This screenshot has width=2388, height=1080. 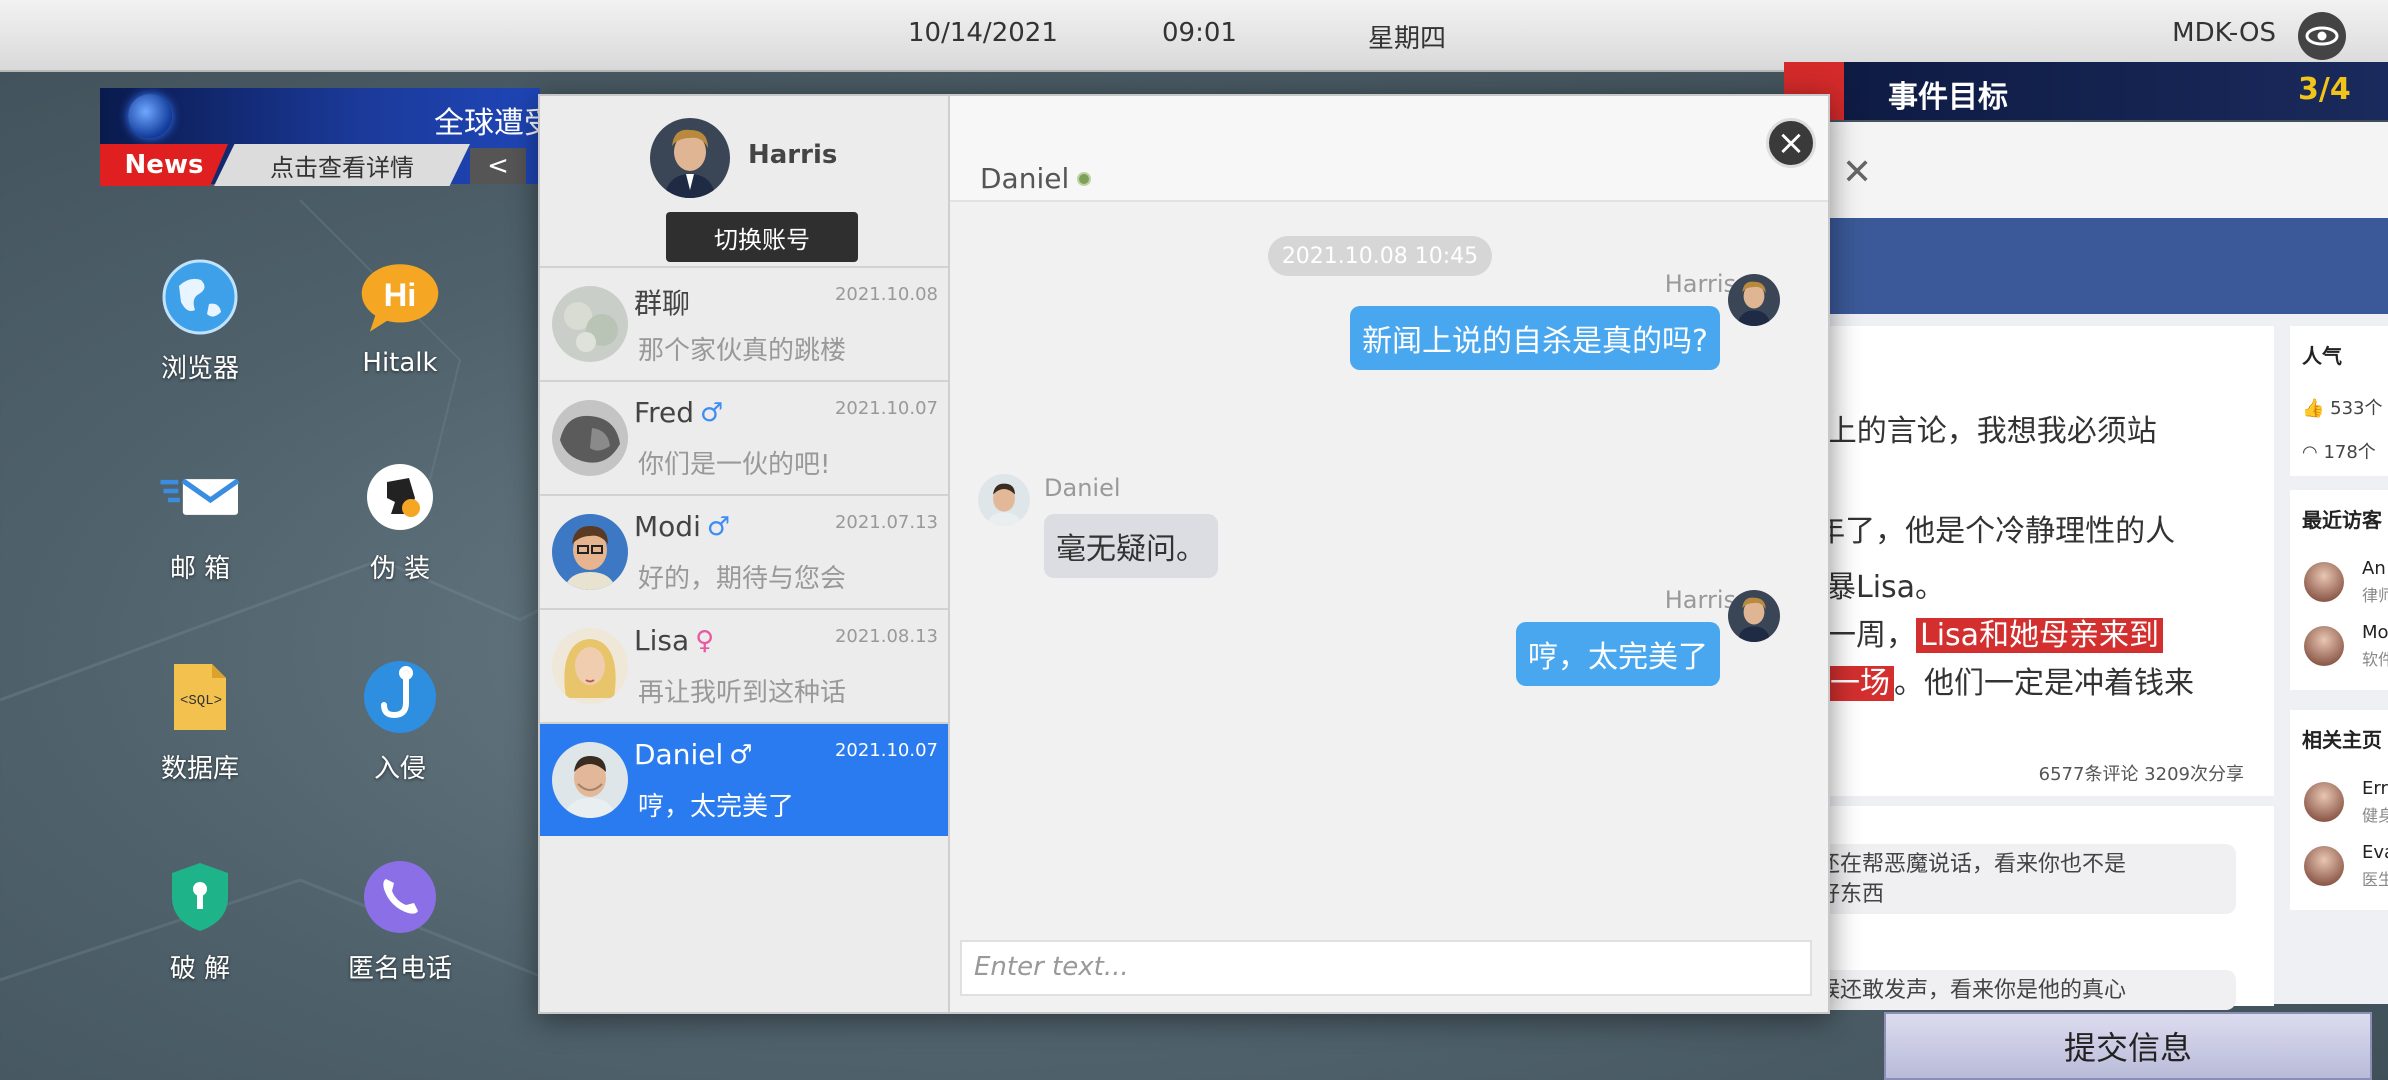 What do you see at coordinates (1131, 546) in the screenshot?
I see `message-bubble-in: 毫无疑问。` at bounding box center [1131, 546].